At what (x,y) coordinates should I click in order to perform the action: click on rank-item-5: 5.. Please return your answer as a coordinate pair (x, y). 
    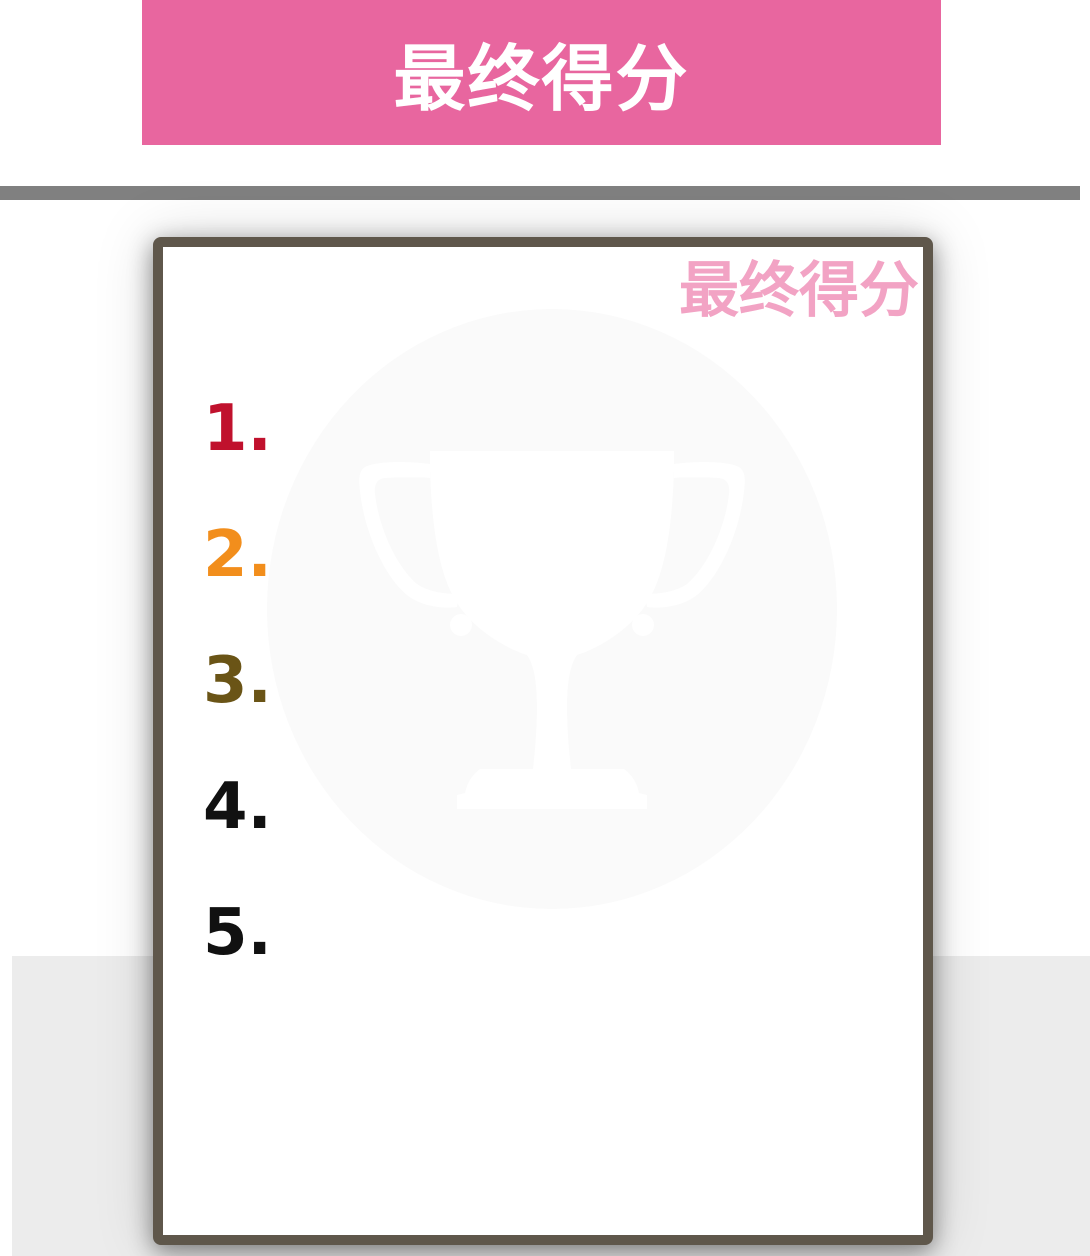
    Looking at the image, I should click on (237, 933).